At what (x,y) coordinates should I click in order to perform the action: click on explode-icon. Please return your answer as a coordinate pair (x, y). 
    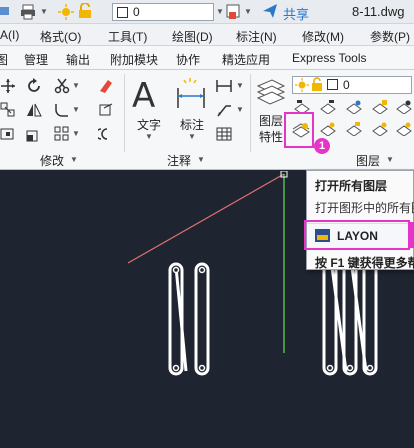
    Looking at the image, I should click on (106, 110).